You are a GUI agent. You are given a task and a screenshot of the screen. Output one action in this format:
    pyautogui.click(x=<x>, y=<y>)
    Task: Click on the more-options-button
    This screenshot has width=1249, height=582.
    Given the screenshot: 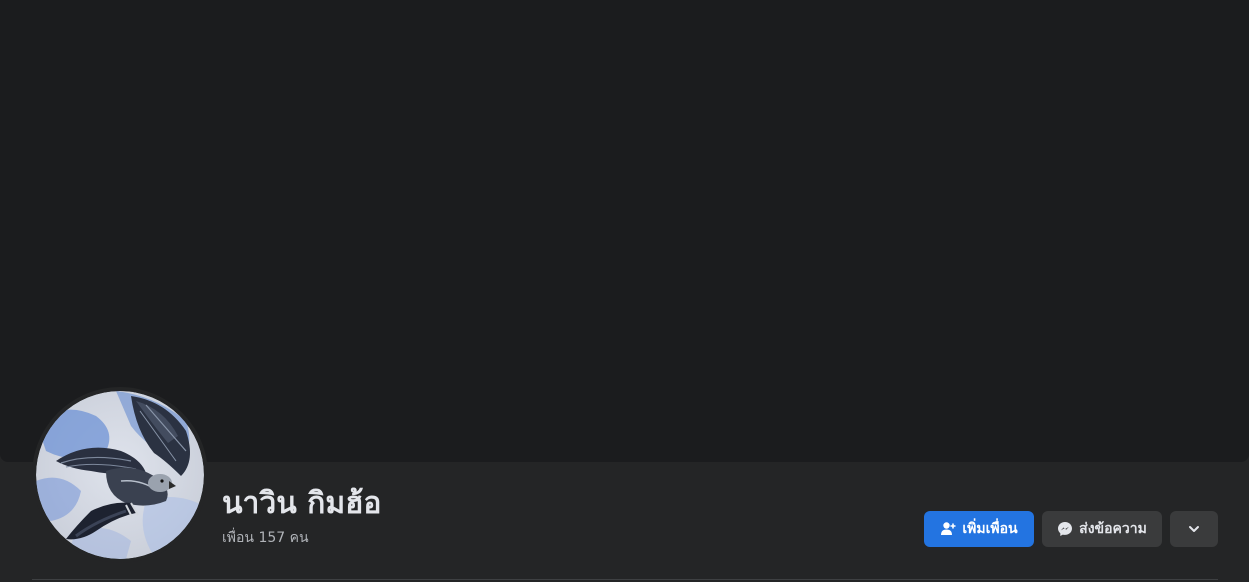 What is the action you would take?
    pyautogui.click(x=1194, y=529)
    